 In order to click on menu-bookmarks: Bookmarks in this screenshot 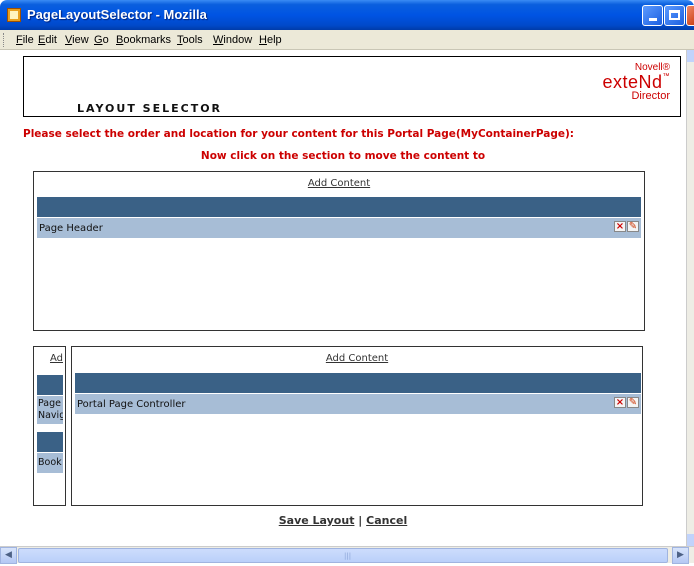, I will do `click(143, 40)`.